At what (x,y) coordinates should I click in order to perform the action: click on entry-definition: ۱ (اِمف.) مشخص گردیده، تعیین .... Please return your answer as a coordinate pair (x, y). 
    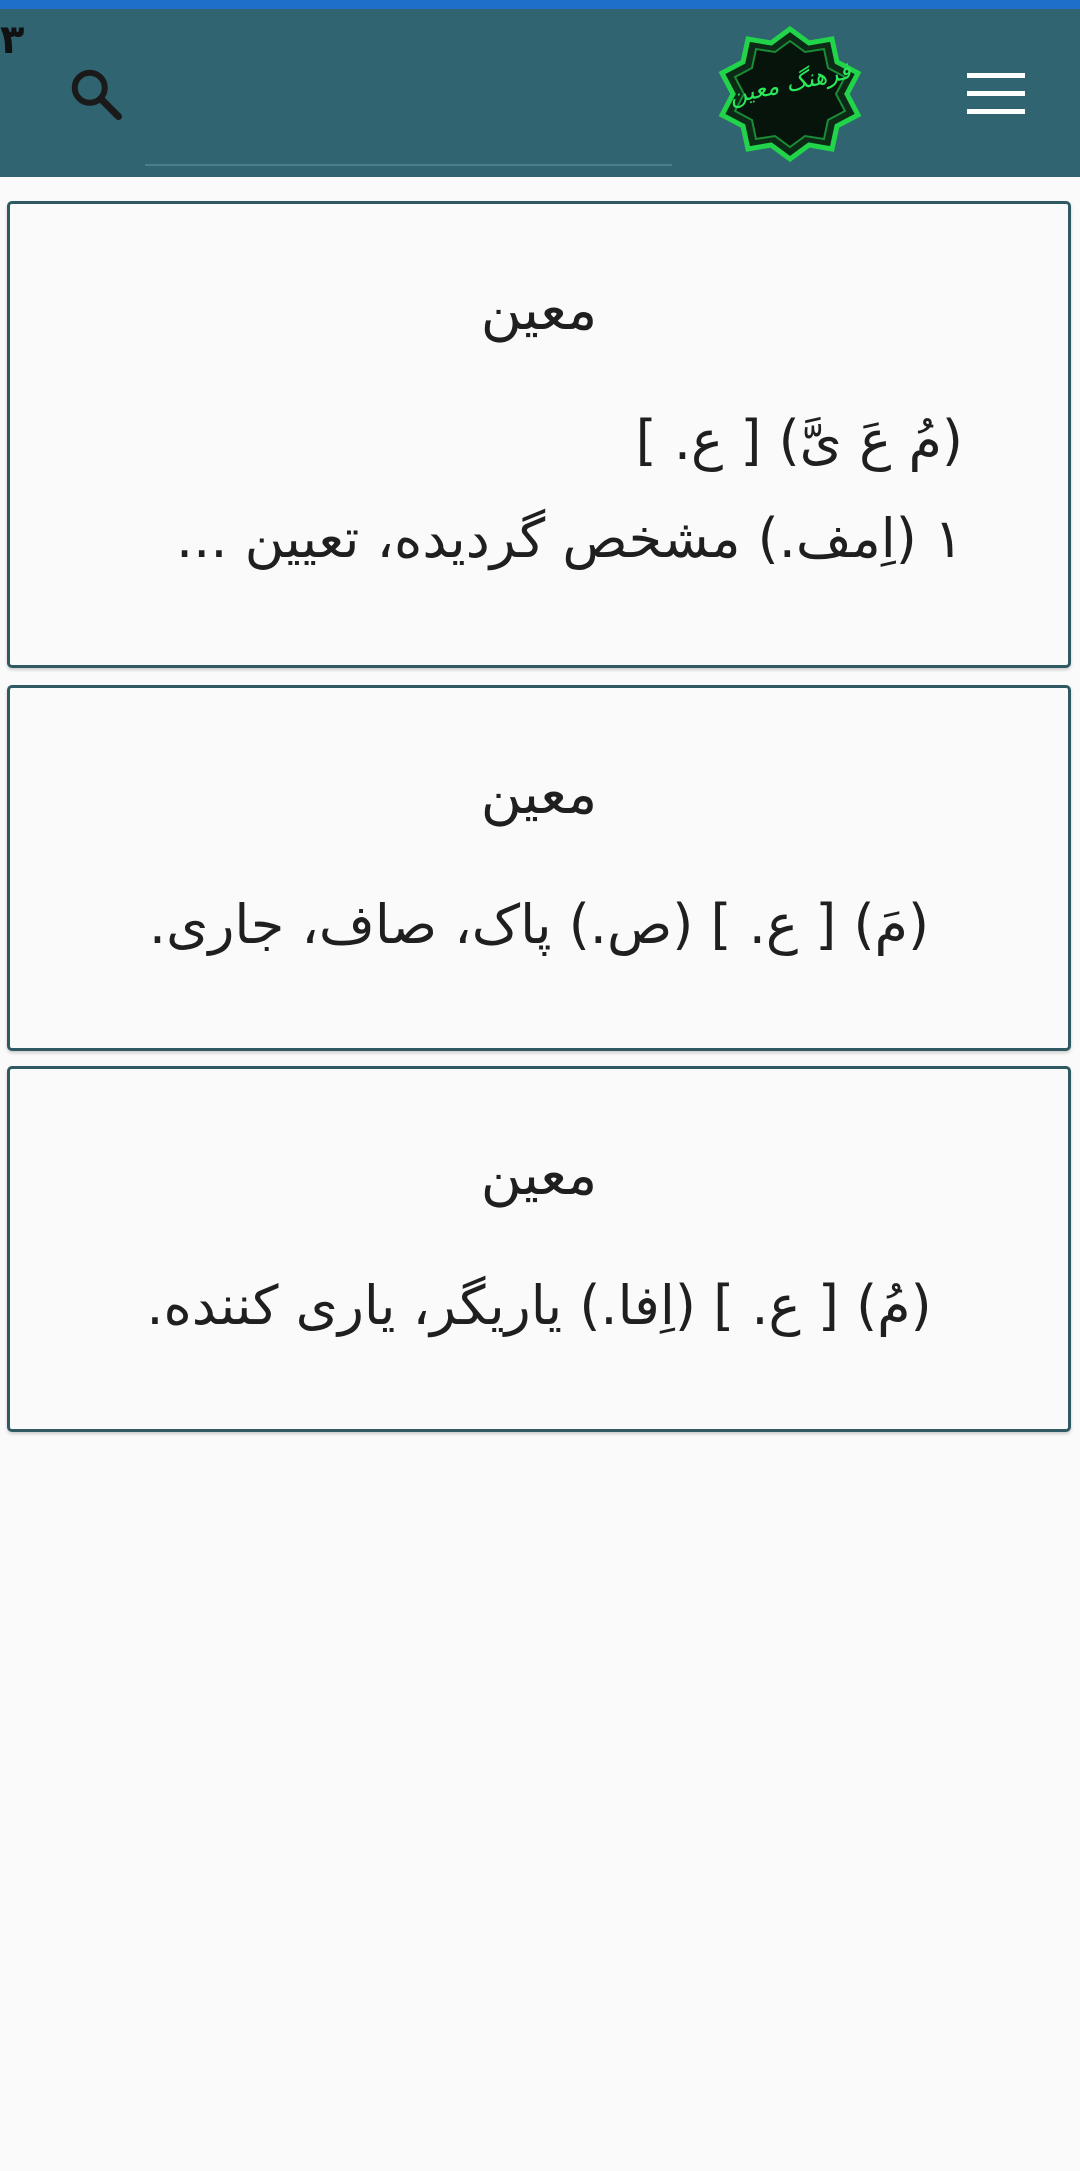
    Looking at the image, I should click on (569, 538).